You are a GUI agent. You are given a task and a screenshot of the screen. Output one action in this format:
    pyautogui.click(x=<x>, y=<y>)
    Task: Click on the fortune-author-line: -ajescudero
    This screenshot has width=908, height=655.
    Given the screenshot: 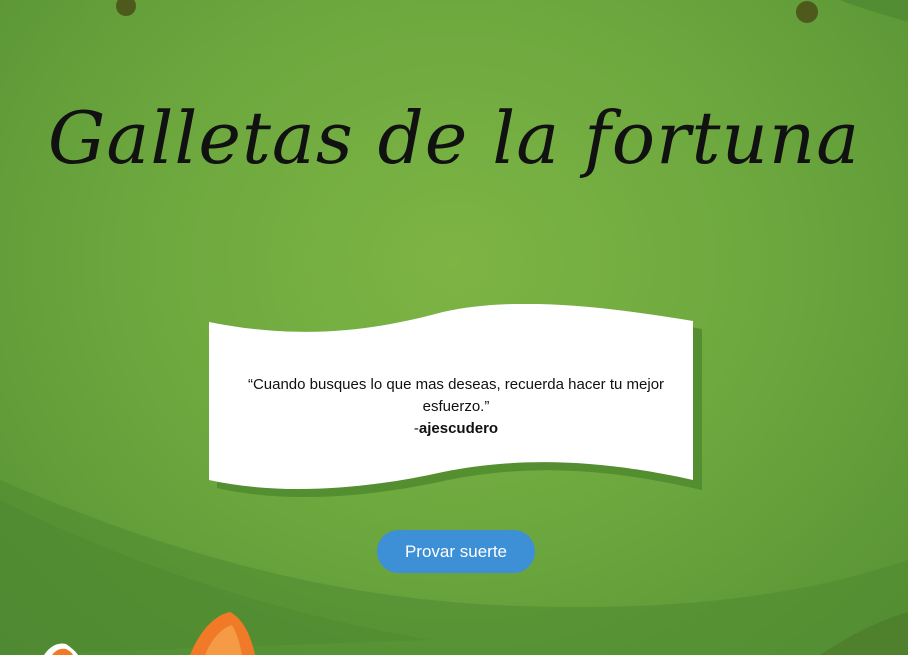 What is the action you would take?
    pyautogui.click(x=456, y=429)
    